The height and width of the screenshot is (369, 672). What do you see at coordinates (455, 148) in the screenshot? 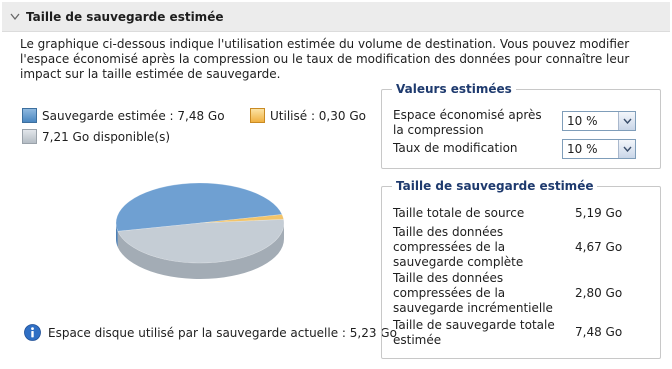
I see `change-rate-label: Taux de modification` at bounding box center [455, 148].